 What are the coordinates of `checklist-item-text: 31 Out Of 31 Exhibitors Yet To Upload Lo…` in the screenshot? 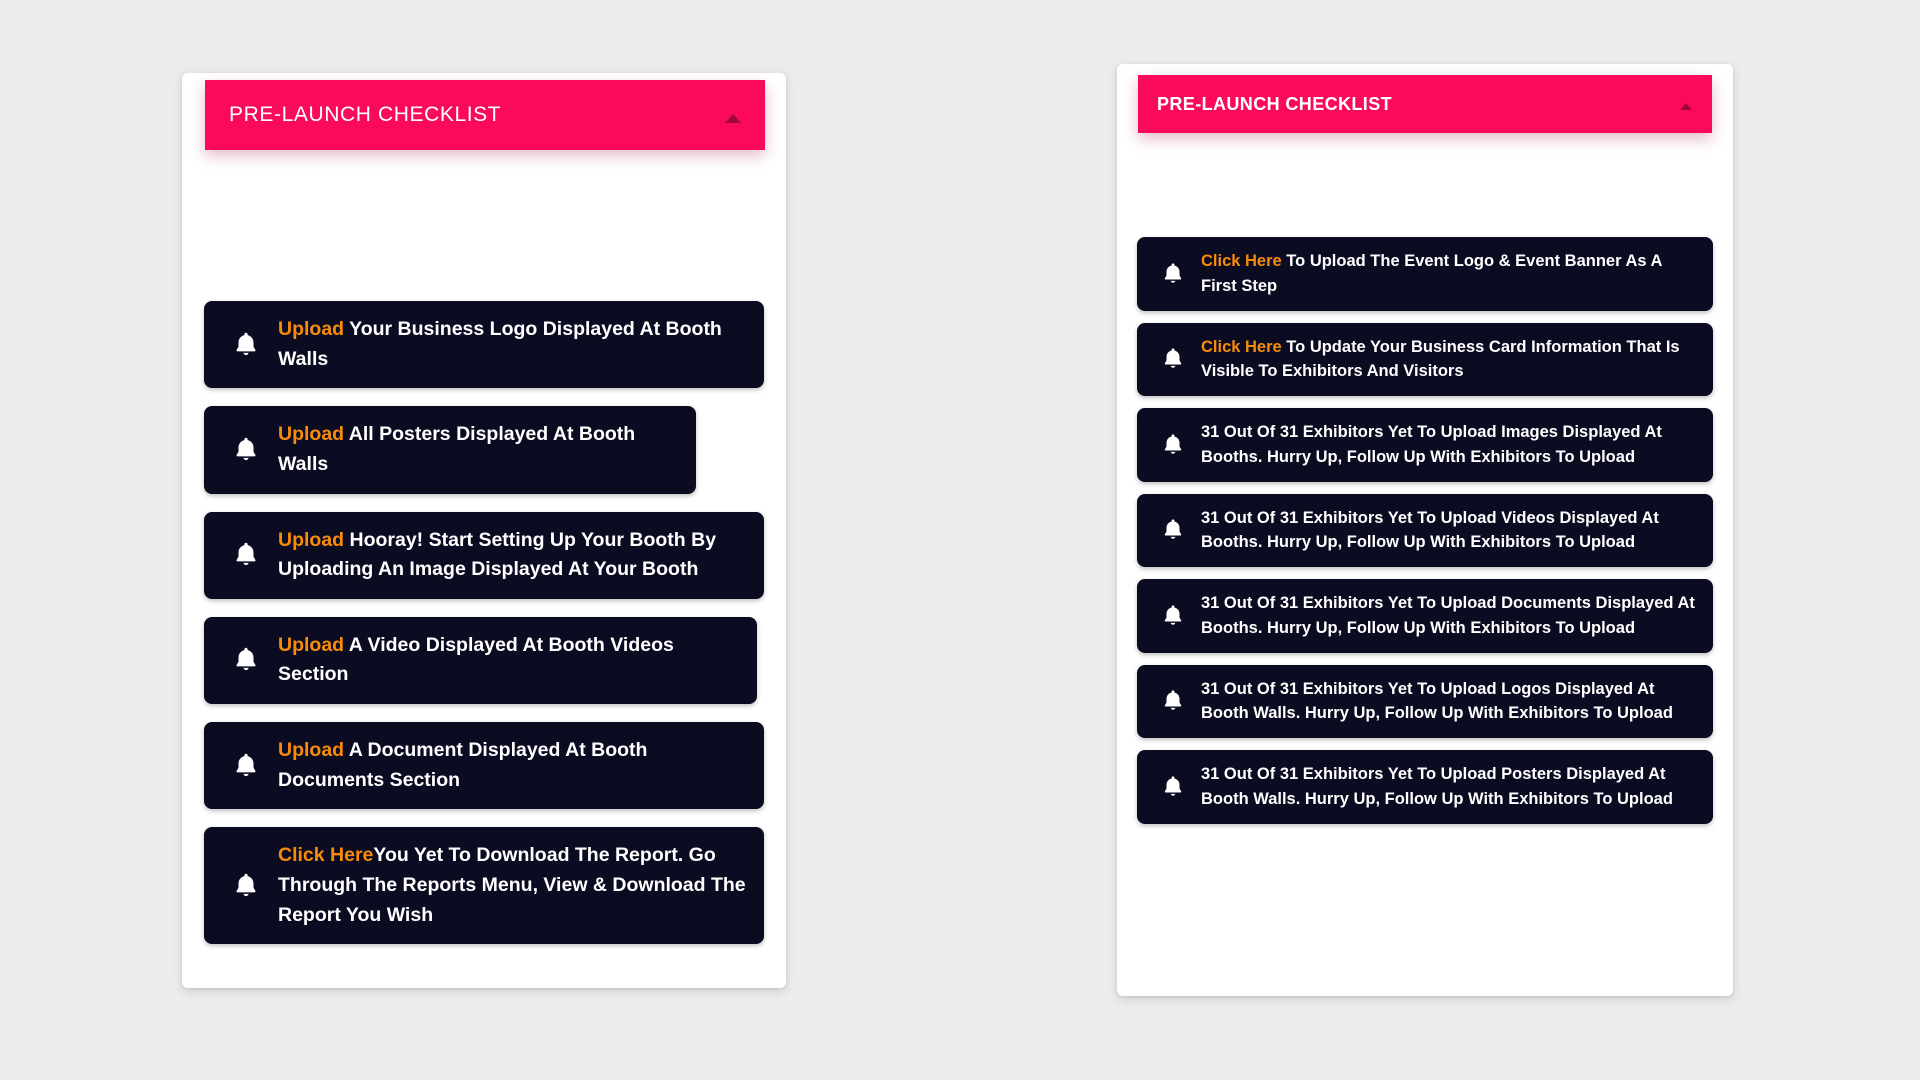 It's located at (1451, 702).